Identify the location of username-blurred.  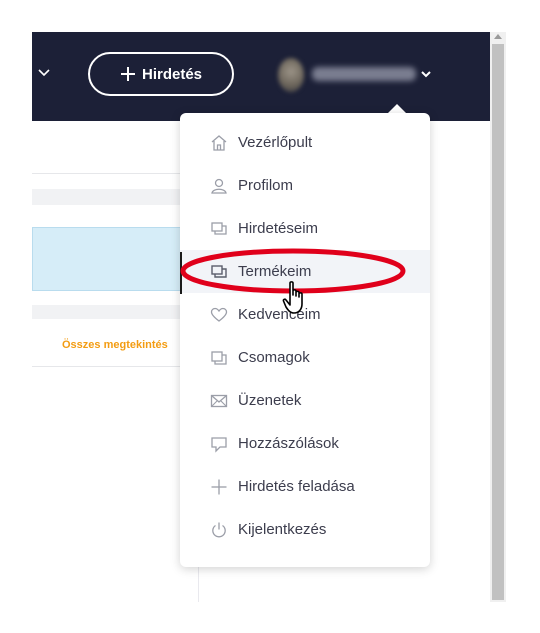
(364, 74).